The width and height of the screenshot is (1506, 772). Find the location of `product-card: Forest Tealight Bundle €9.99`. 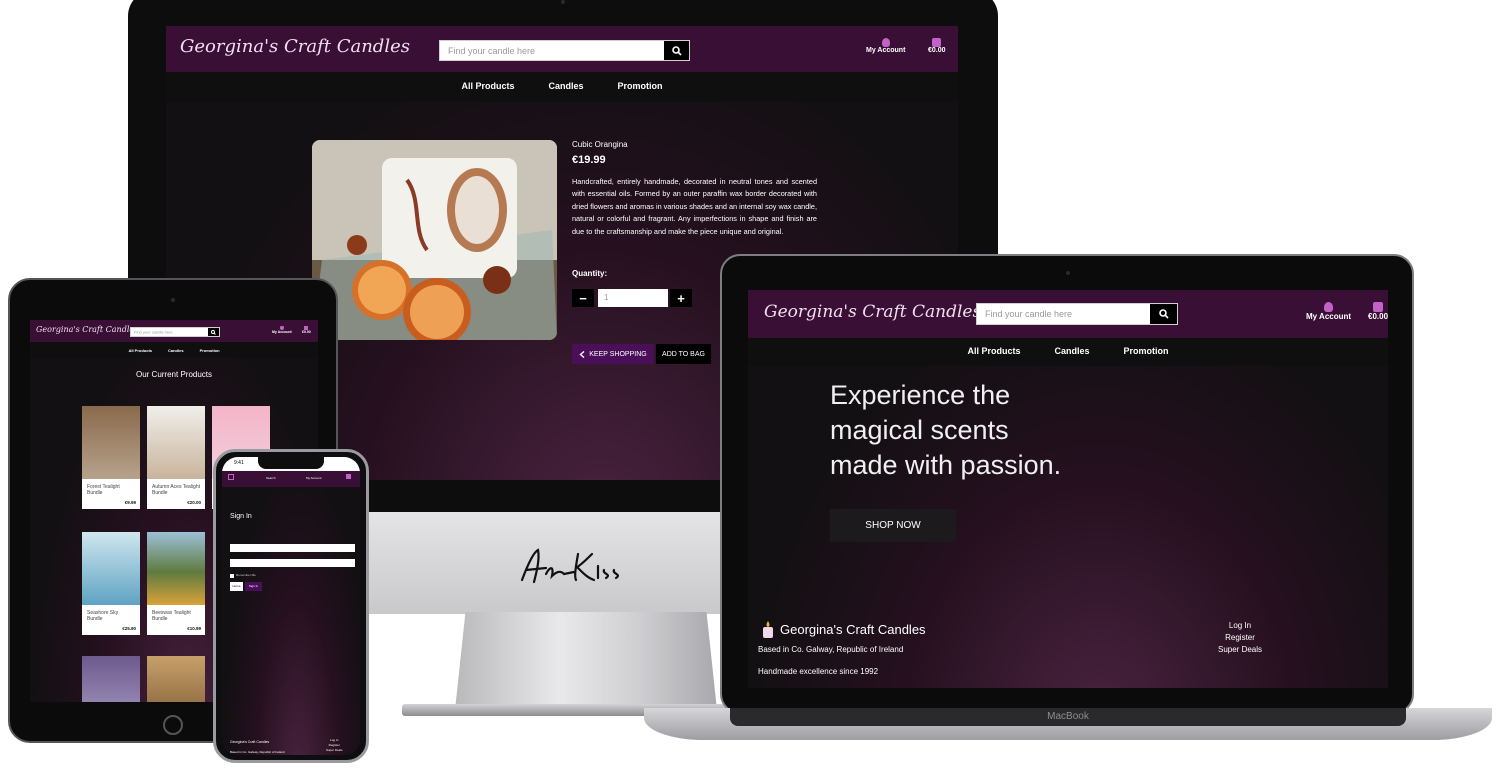

product-card: Forest Tealight Bundle €9.99 is located at coordinates (111, 457).